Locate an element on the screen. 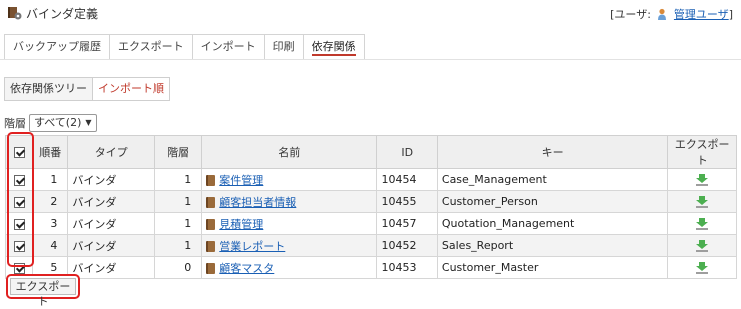 The image size is (741, 309). order-cell: 1 is located at coordinates (50, 179).